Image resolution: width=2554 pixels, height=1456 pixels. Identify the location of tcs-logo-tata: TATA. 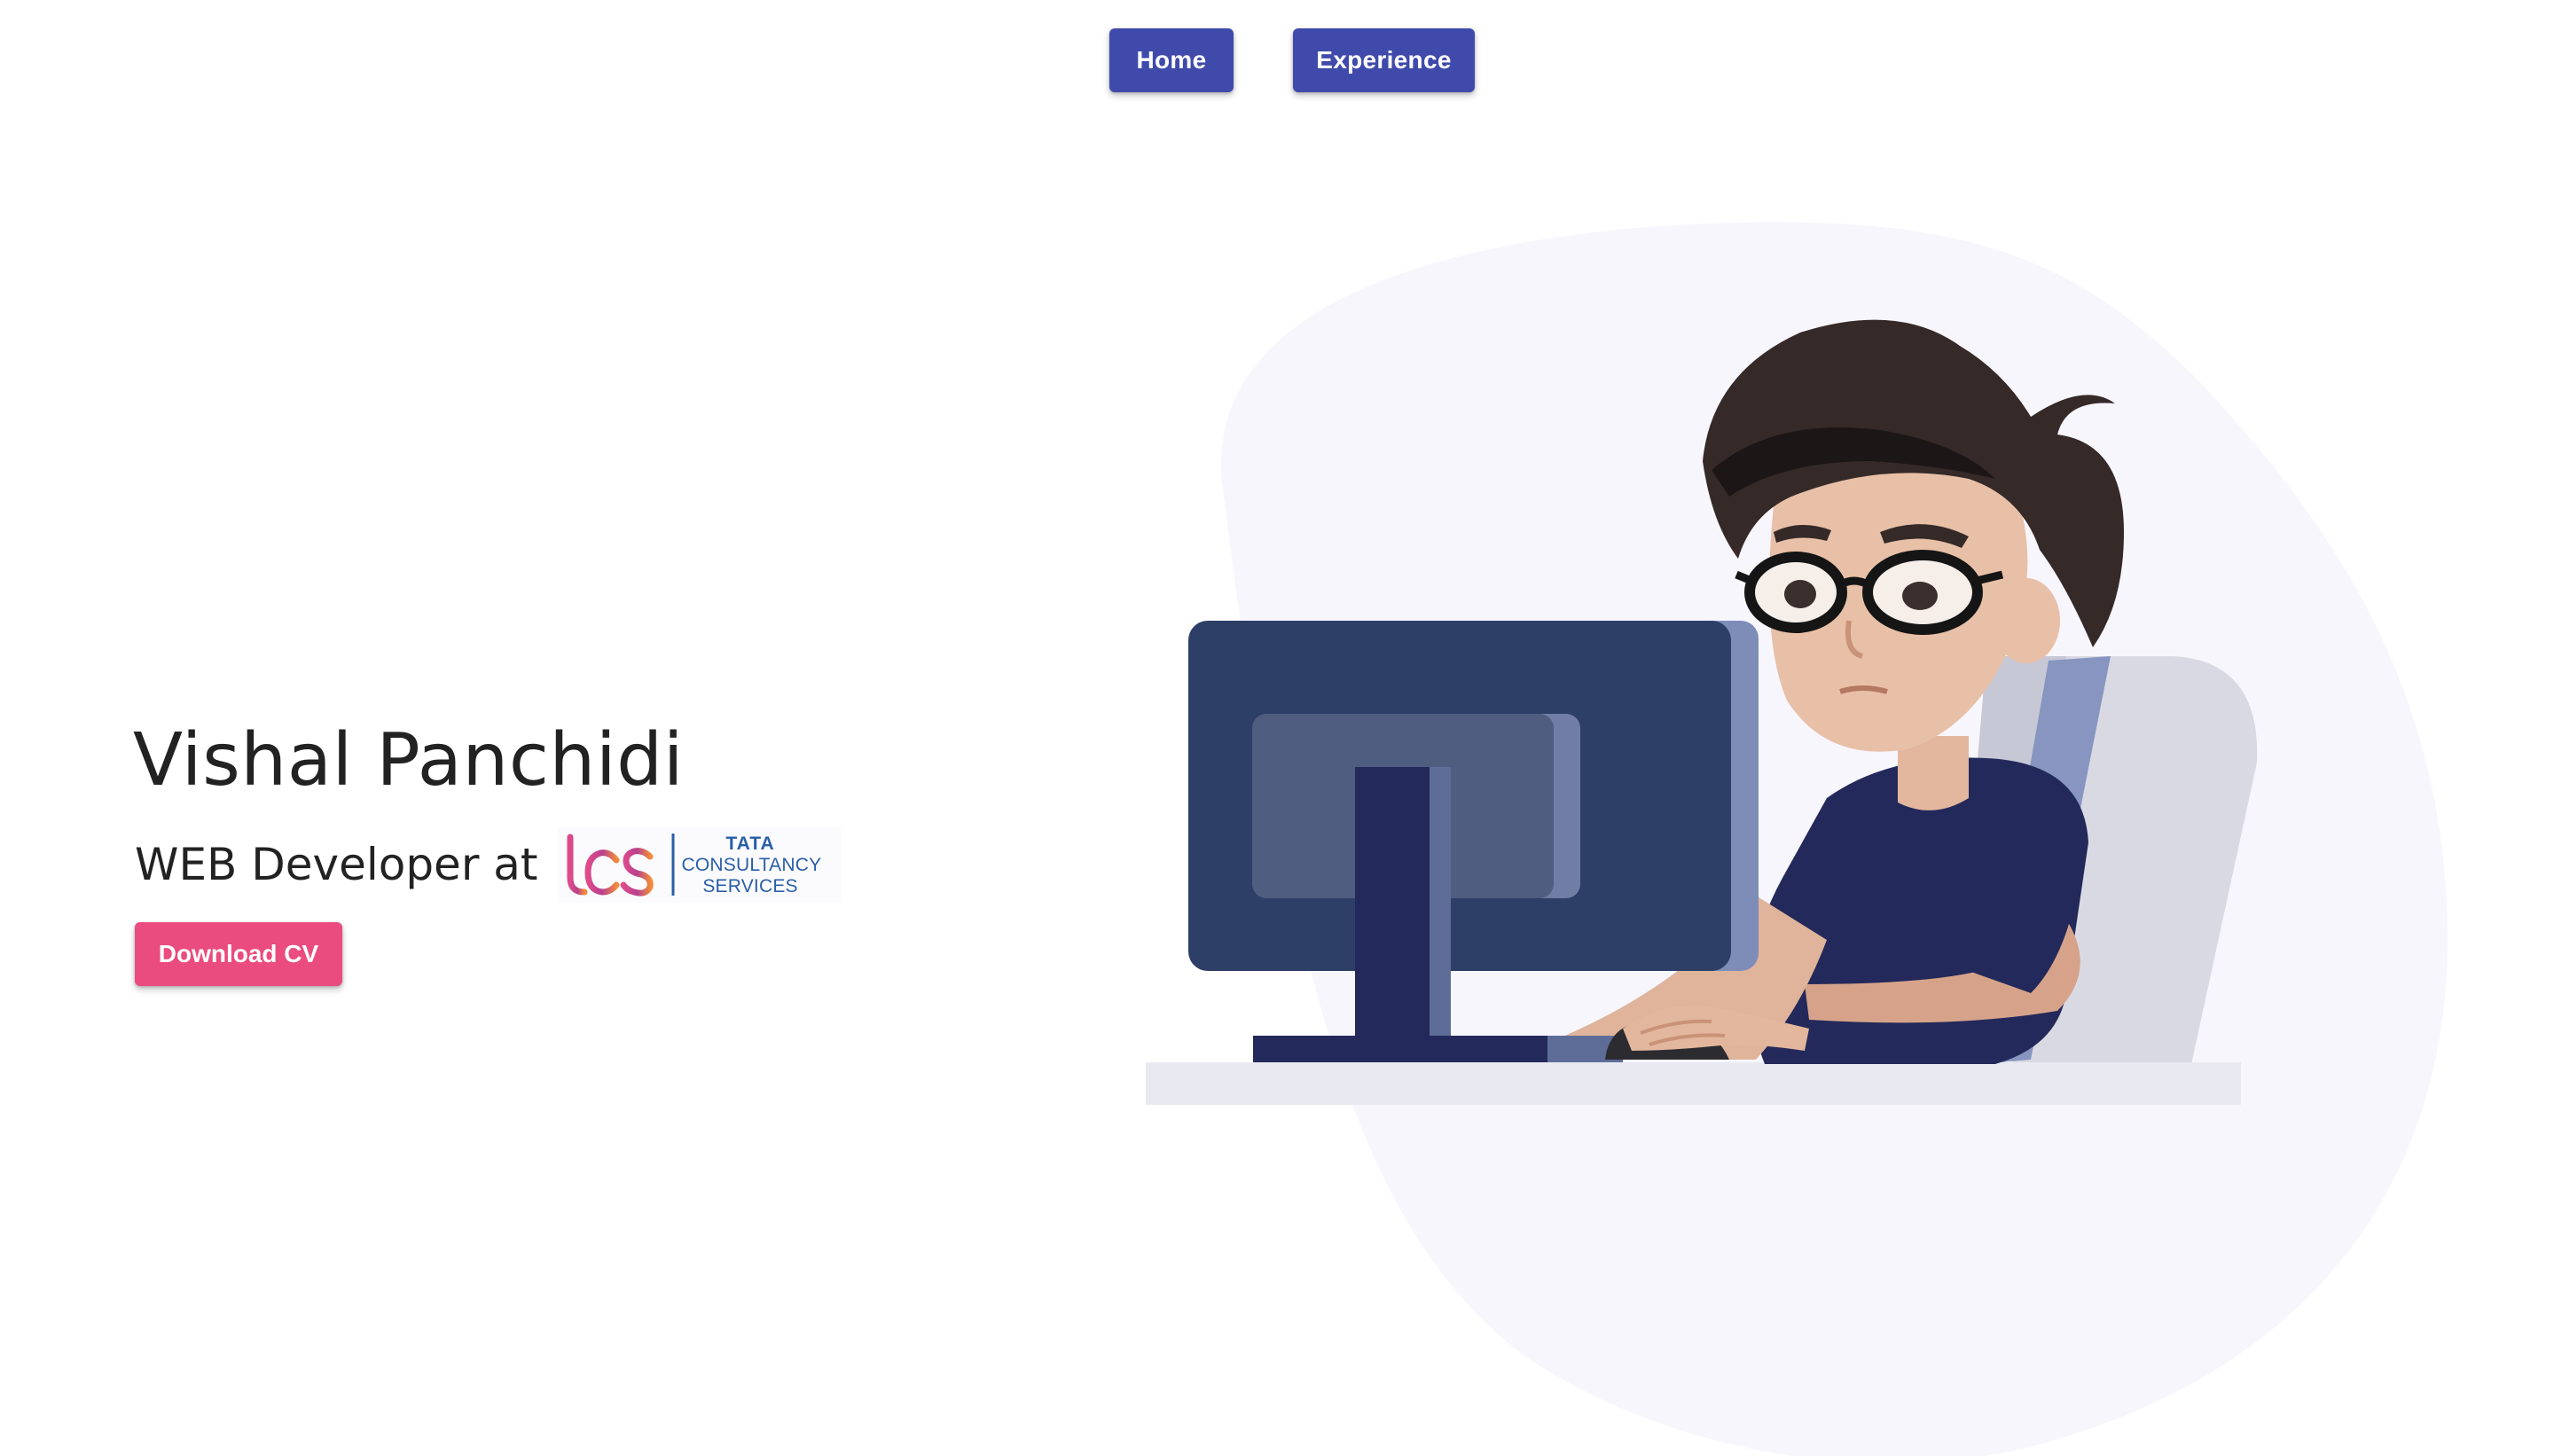
(750, 844).